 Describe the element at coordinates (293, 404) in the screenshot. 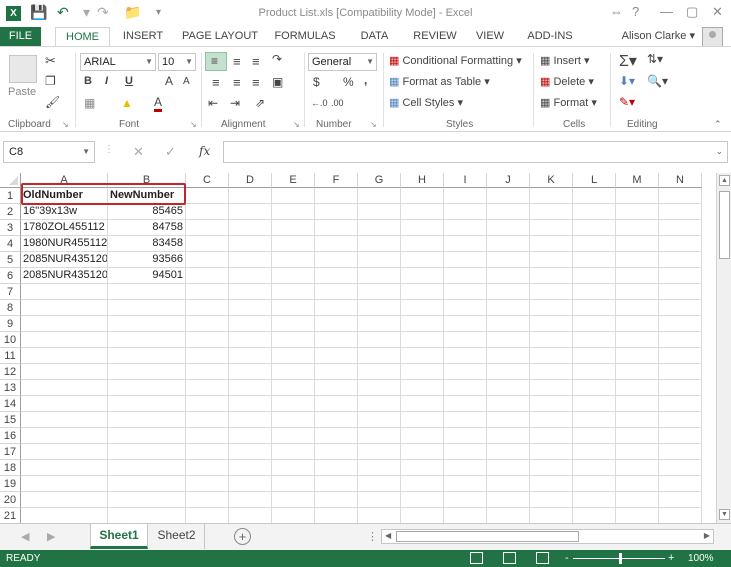

I see `cell-e14` at that location.